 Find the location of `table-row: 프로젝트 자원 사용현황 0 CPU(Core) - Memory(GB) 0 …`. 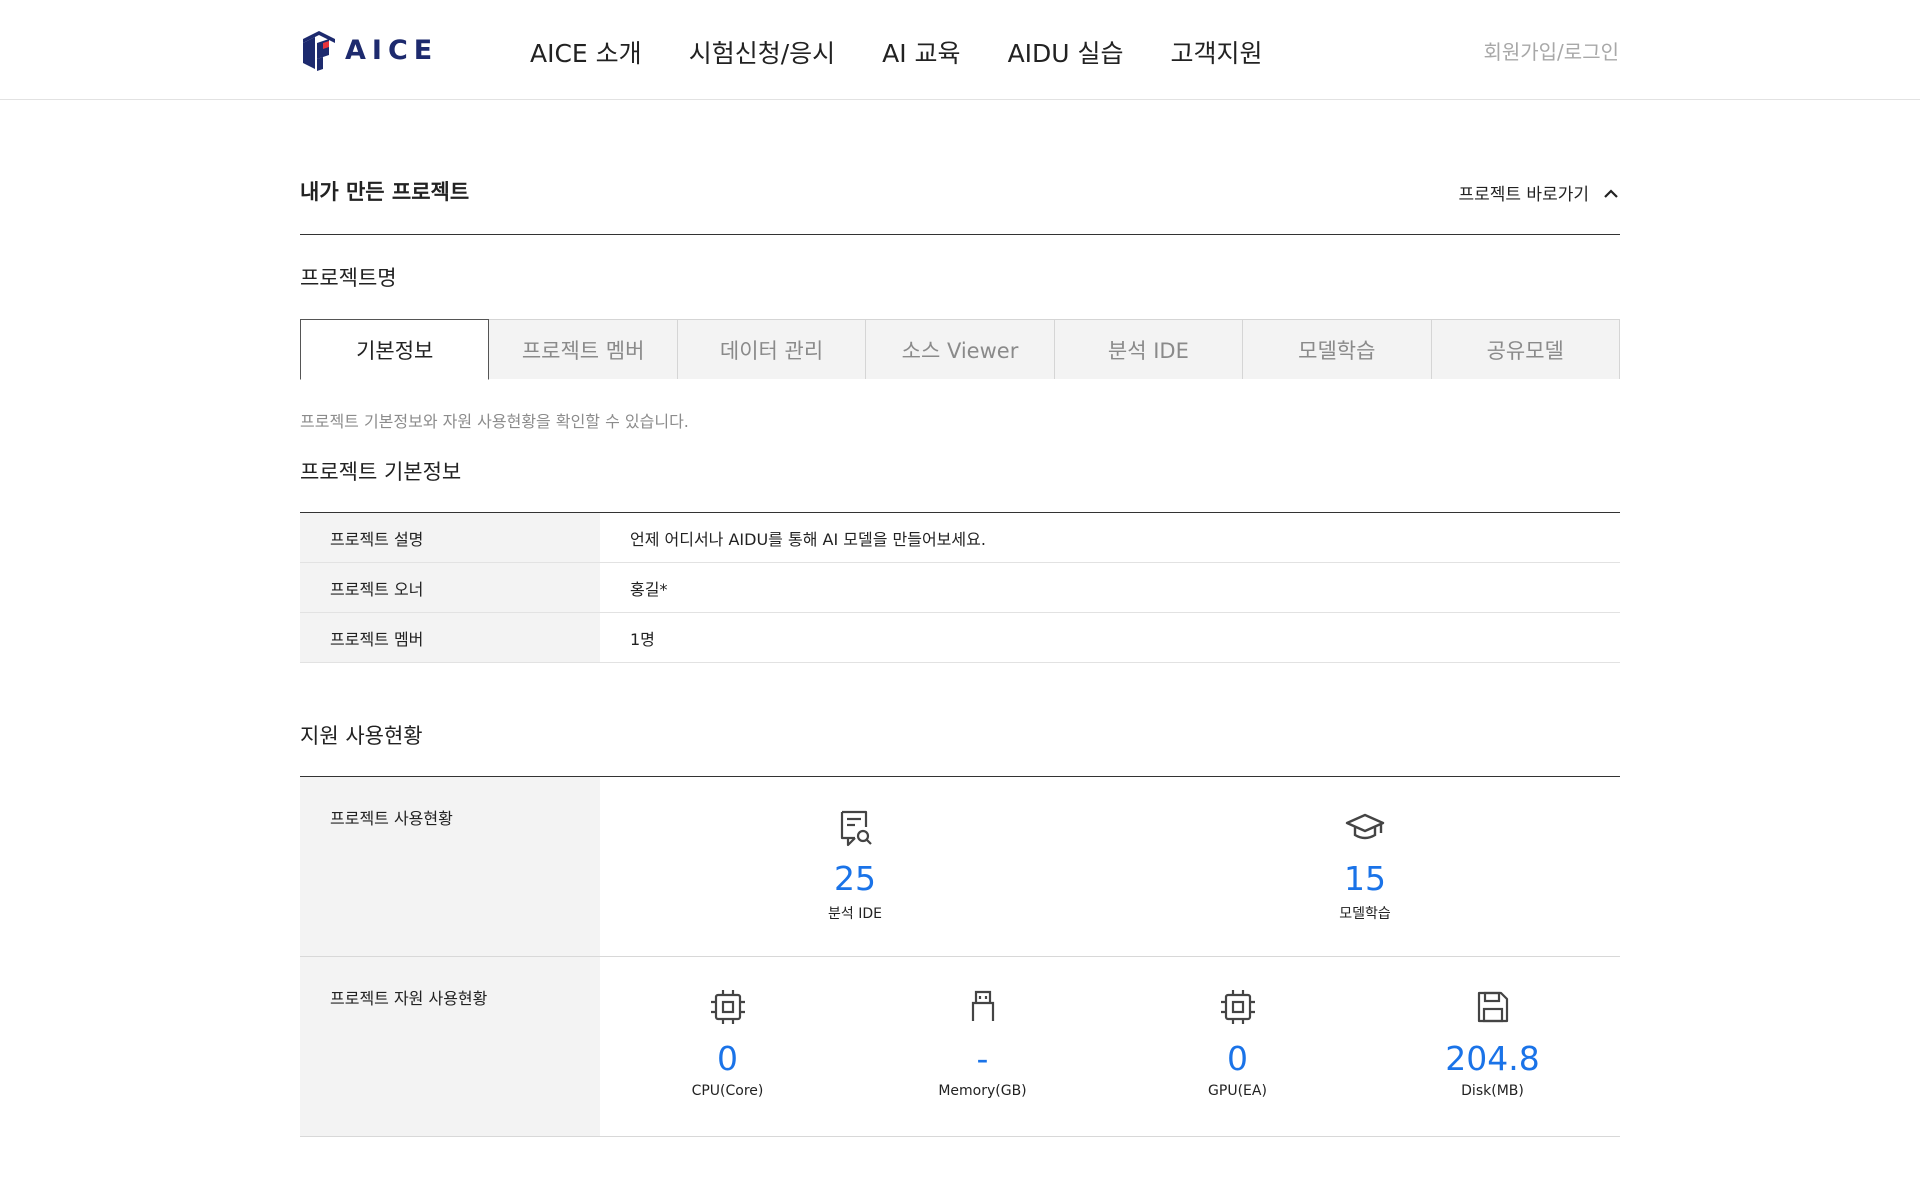

table-row: 프로젝트 자원 사용현황 0 CPU(Core) - Memory(GB) 0 … is located at coordinates (960, 1047).